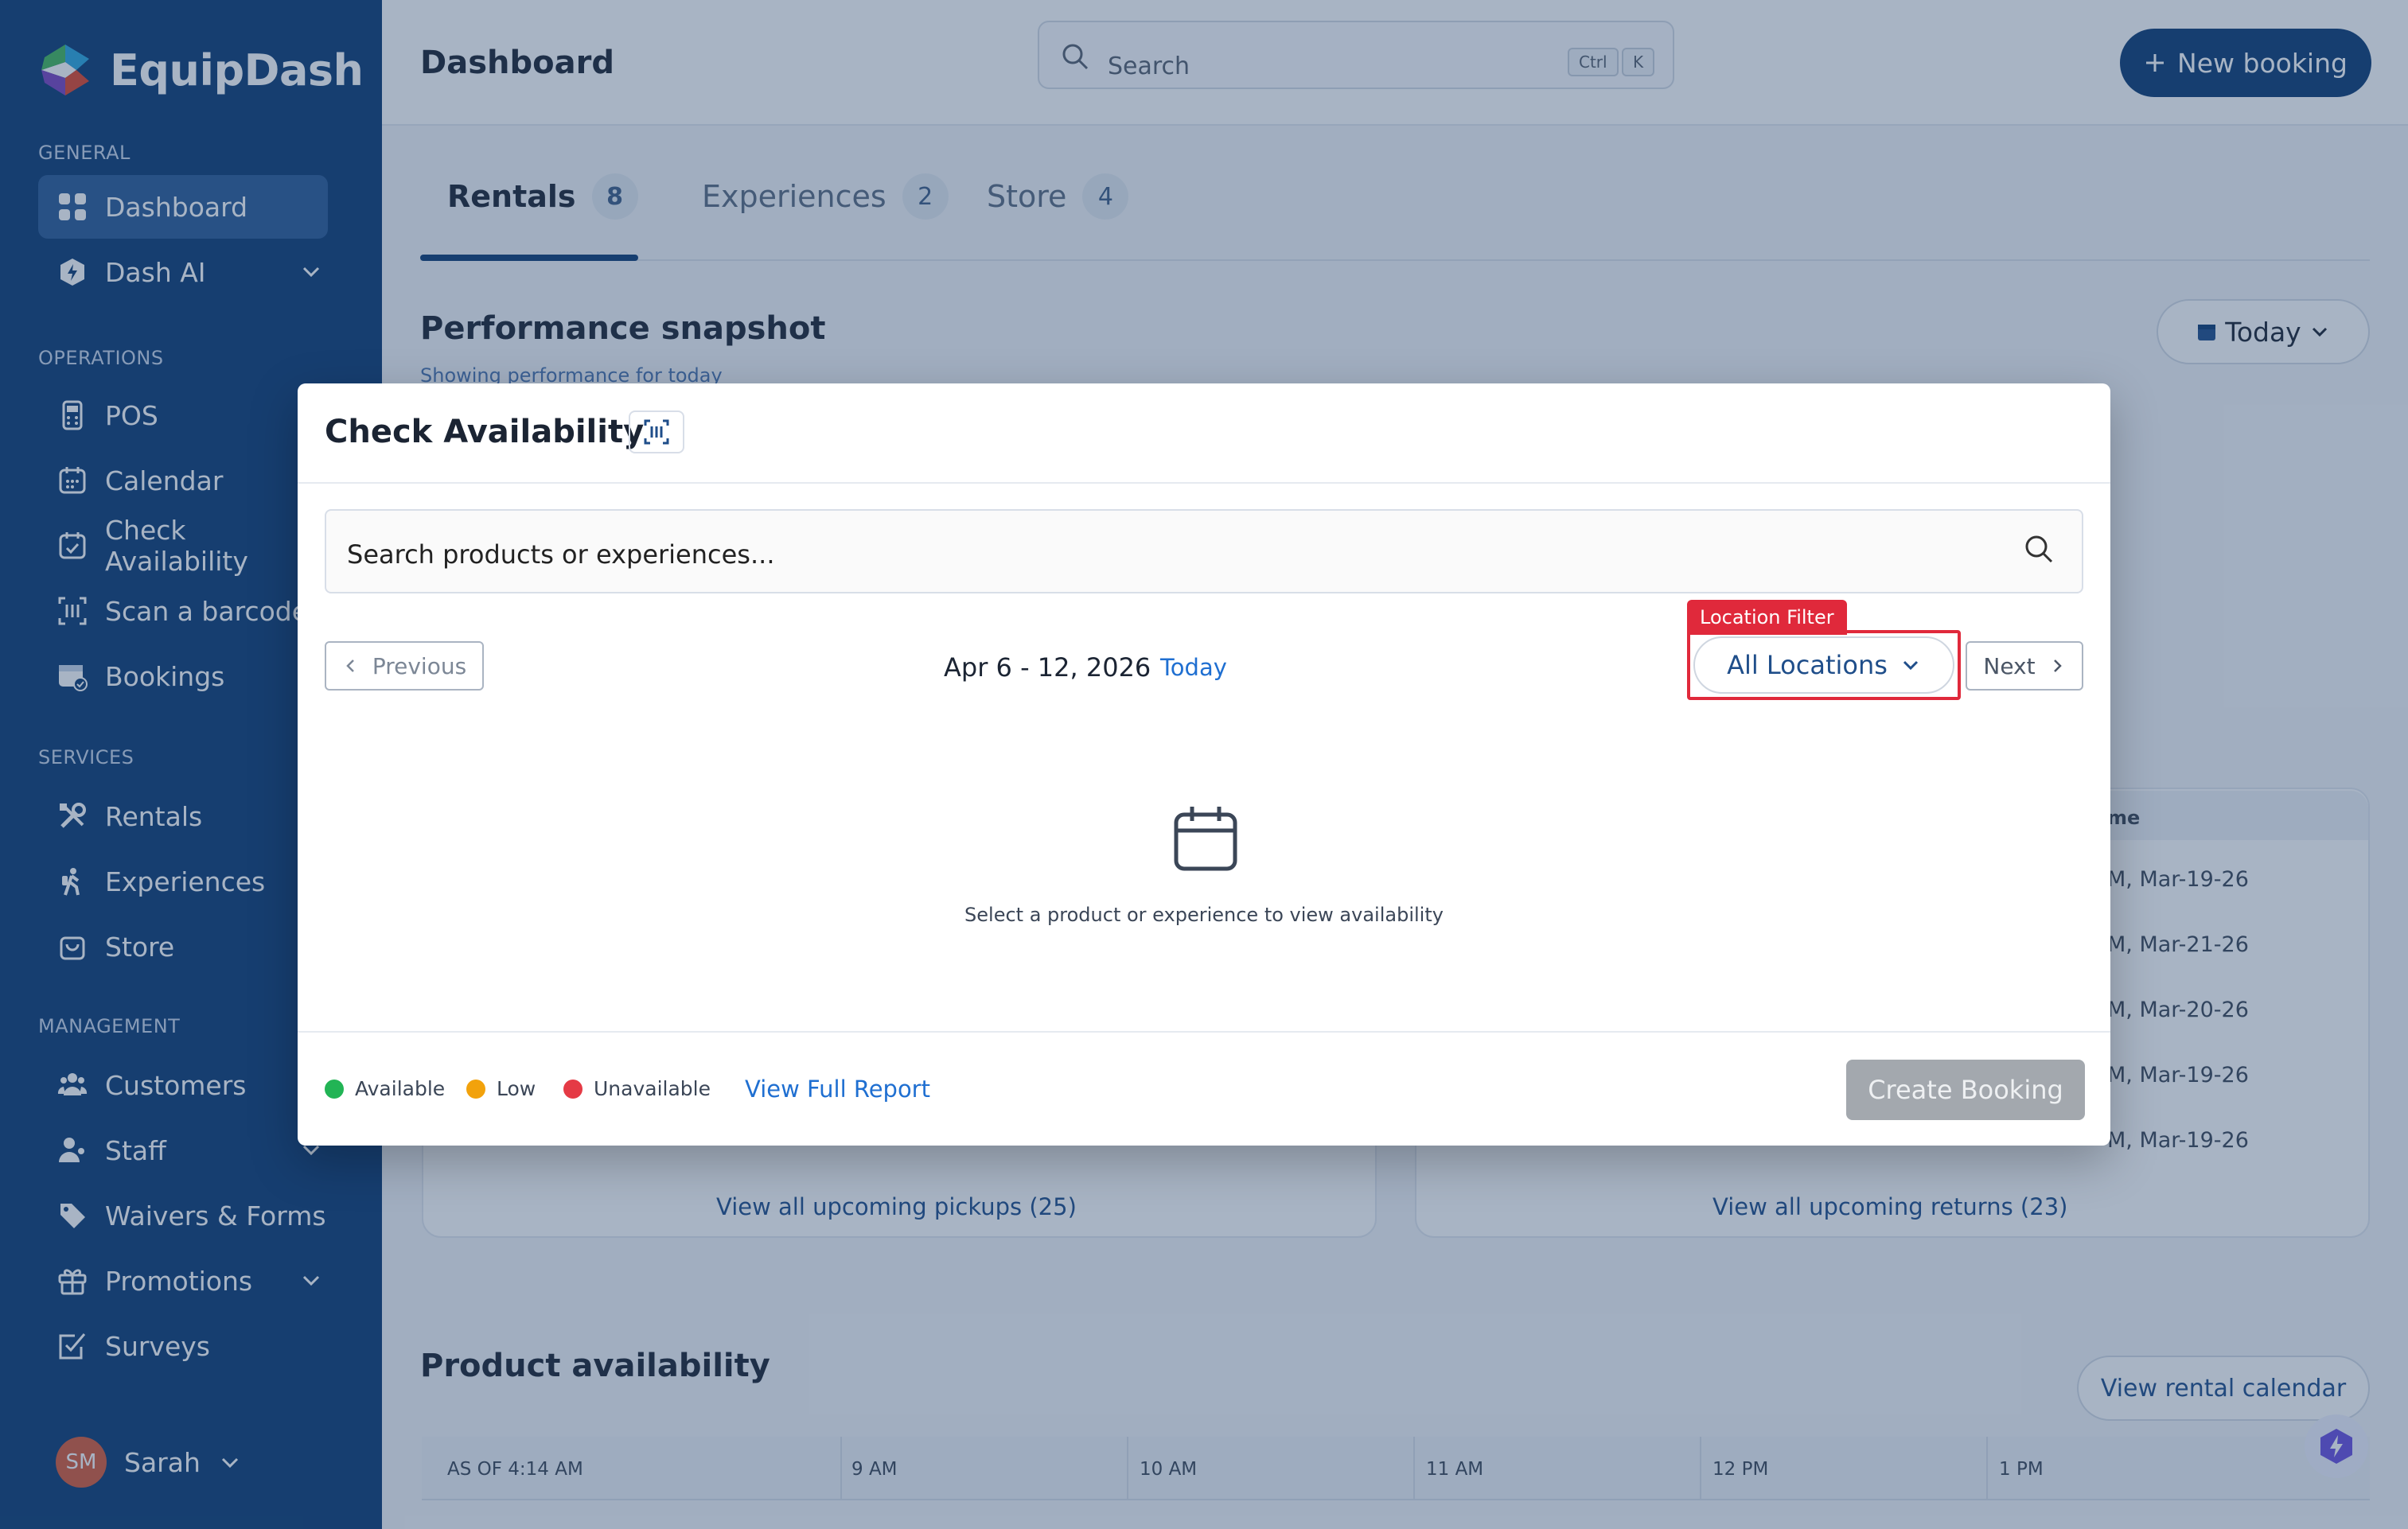 The image size is (2408, 1529). Describe the element at coordinates (573, 1089) in the screenshot. I see `unavailable-dot` at that location.